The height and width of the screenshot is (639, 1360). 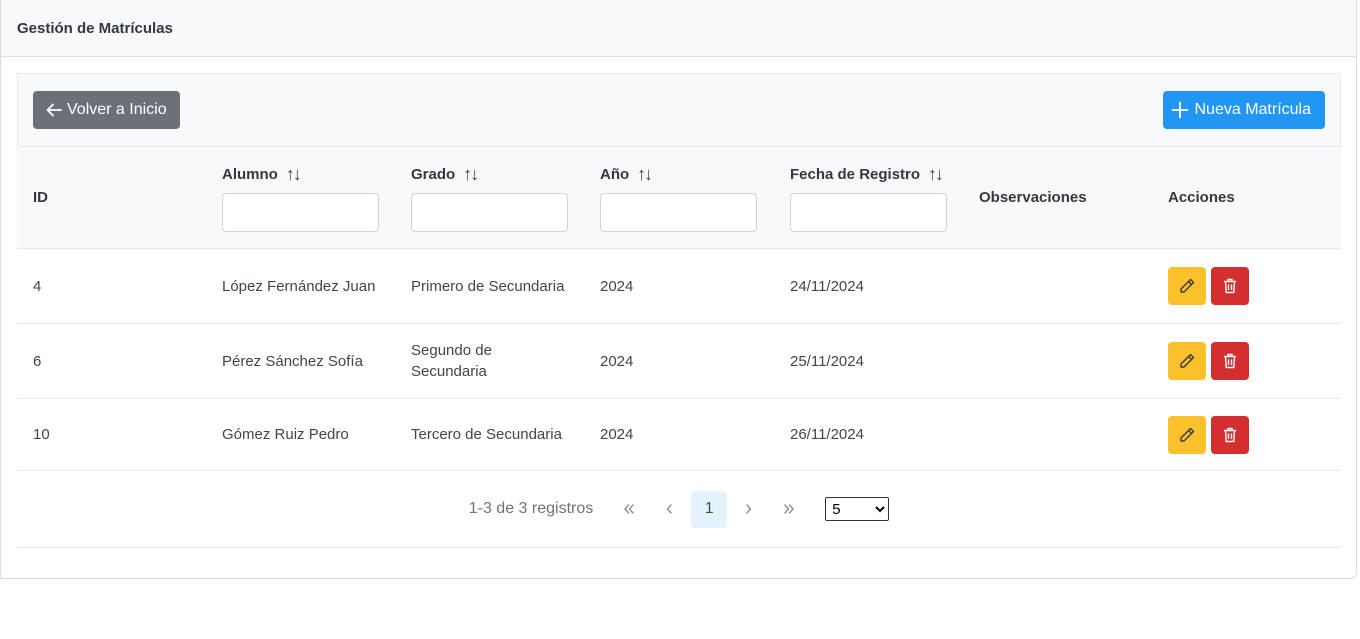 I want to click on cell-fecha: 25/11/2024, so click(x=868, y=361).